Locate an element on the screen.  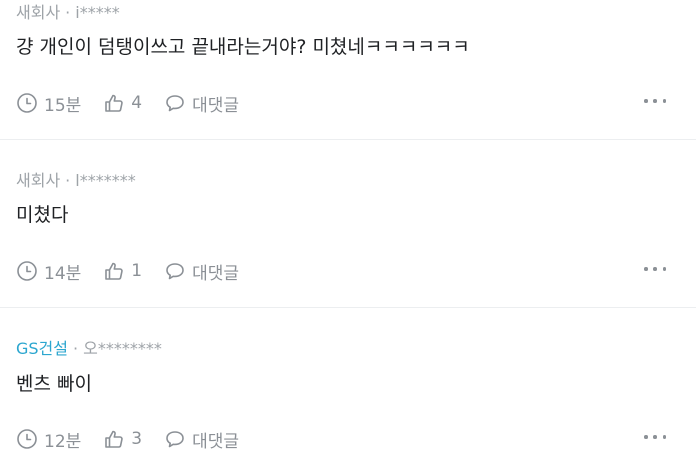
like-count: 1 is located at coordinates (137, 271).